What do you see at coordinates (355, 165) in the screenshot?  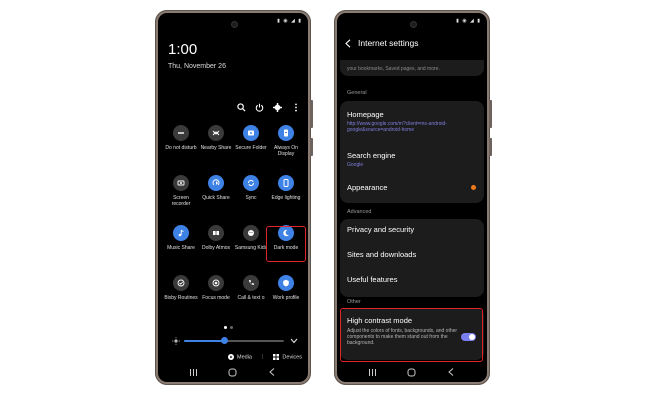 I see `search-engine-value: Google` at bounding box center [355, 165].